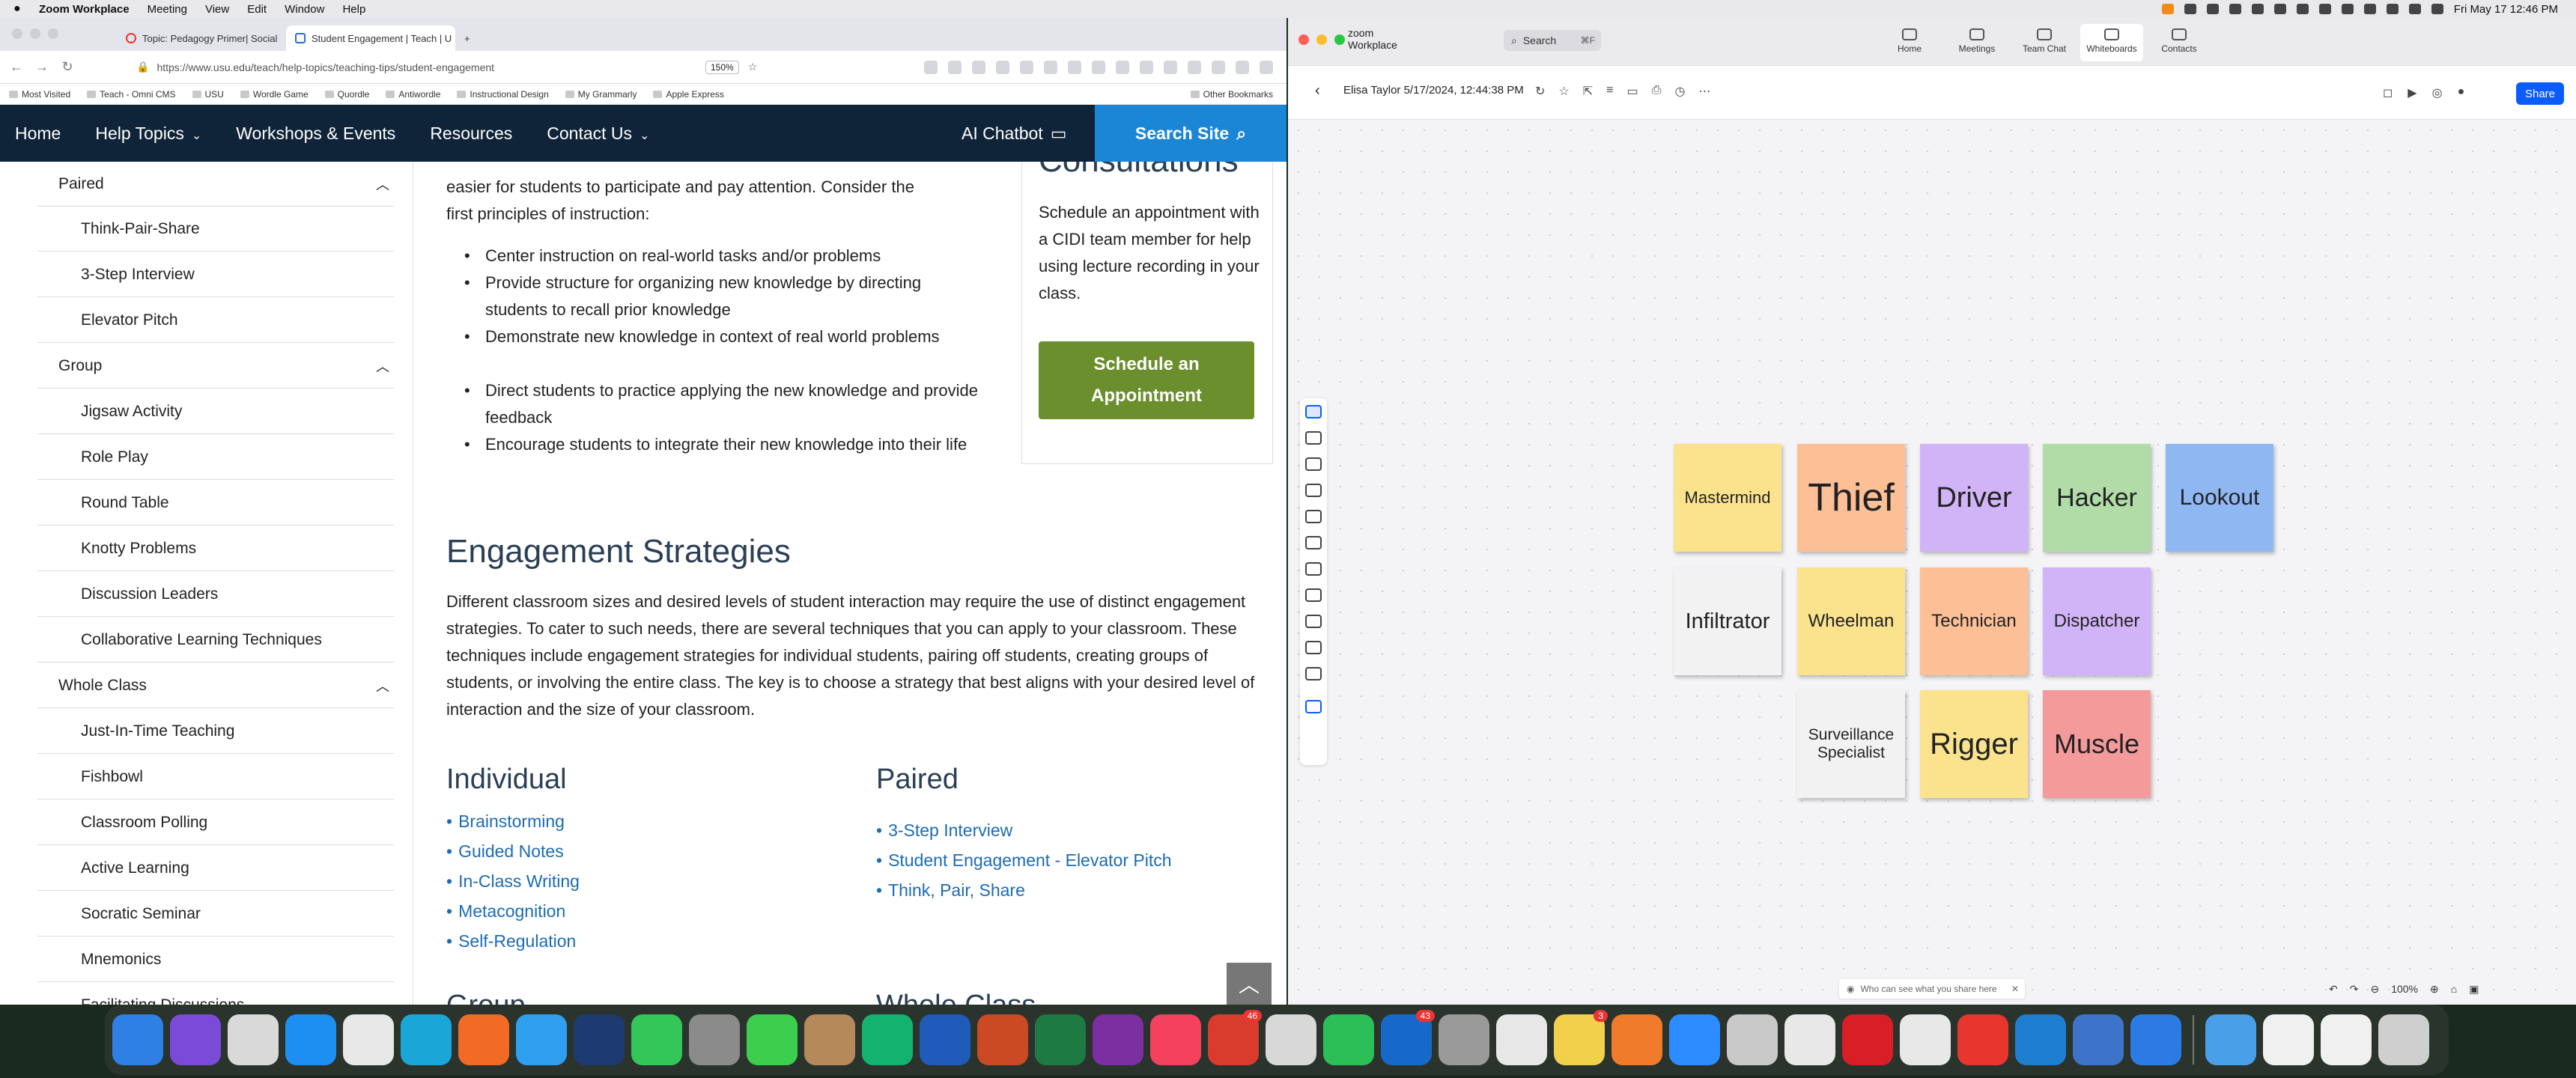 Image resolution: width=2576 pixels, height=1078 pixels. Describe the element at coordinates (1727, 621) in the screenshot. I see `sticky-note: Infiltrator` at that location.